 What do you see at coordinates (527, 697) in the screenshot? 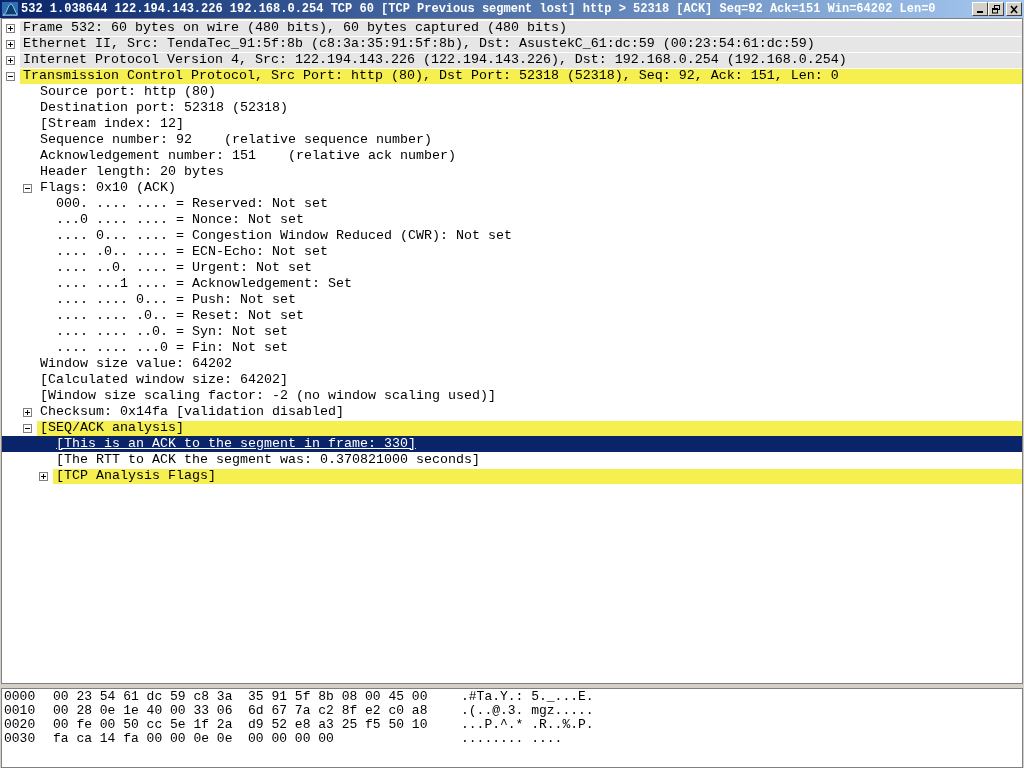
I see `ascii-bytes: .#Ta.Y.: 5._...E.` at bounding box center [527, 697].